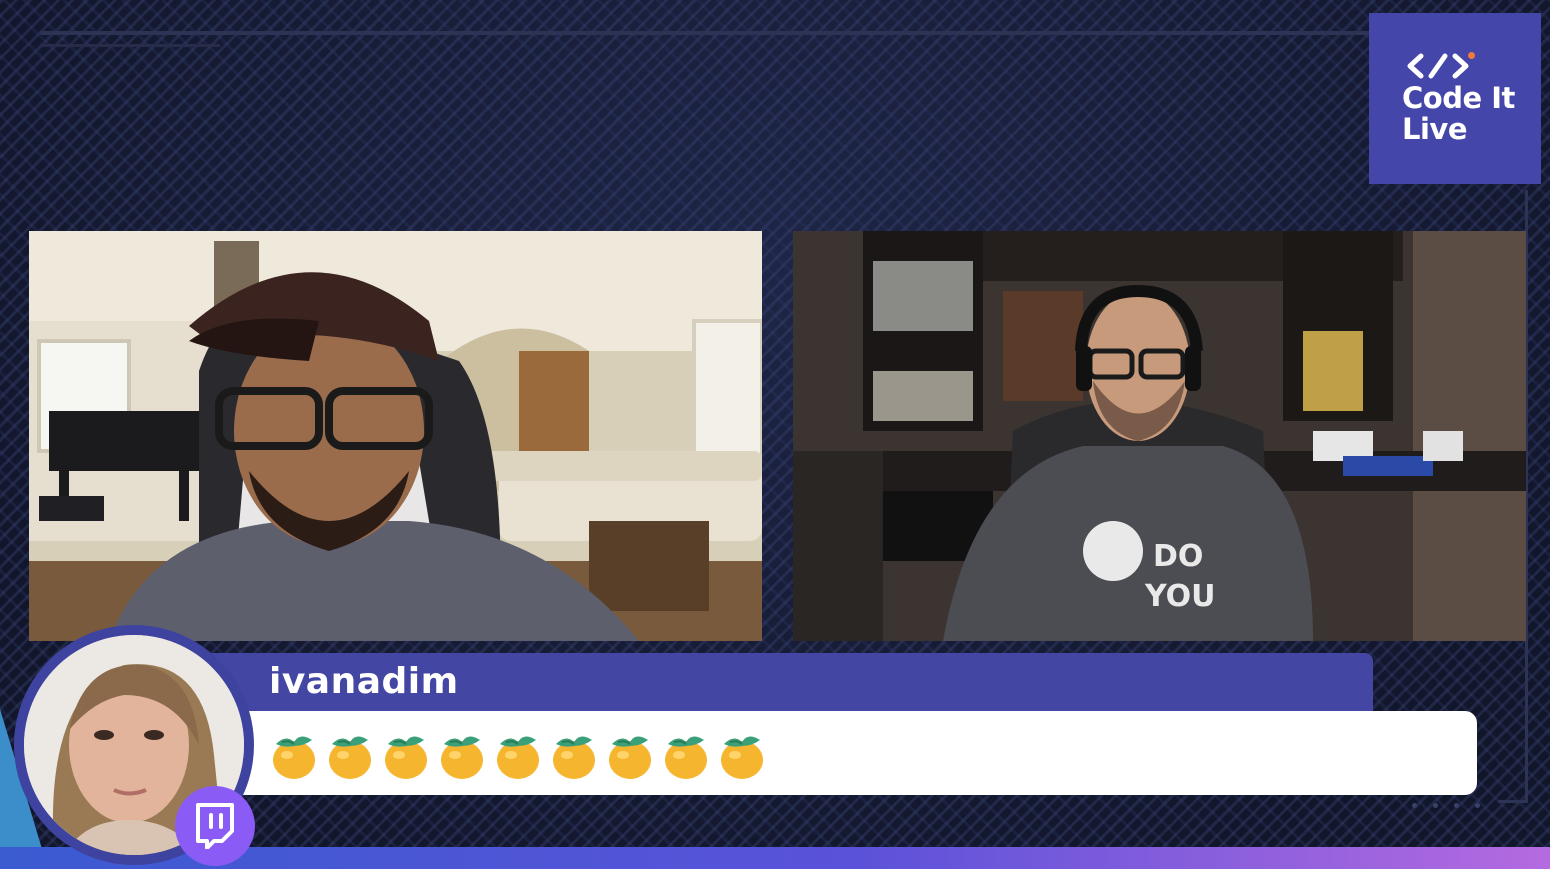  Describe the element at coordinates (1513, 801) in the screenshot. I see `right-divider-foot` at that location.